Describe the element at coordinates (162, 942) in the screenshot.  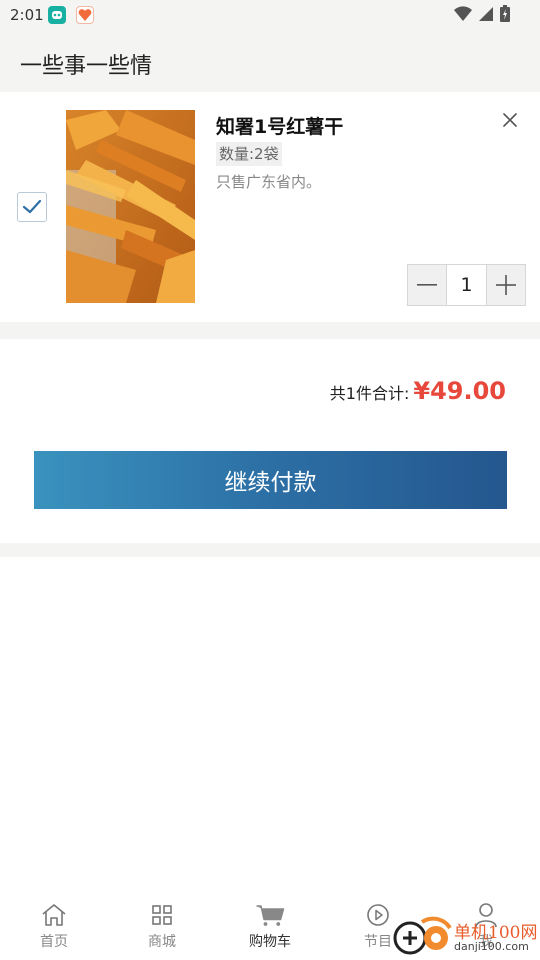
I see `nav-label: 商城` at that location.